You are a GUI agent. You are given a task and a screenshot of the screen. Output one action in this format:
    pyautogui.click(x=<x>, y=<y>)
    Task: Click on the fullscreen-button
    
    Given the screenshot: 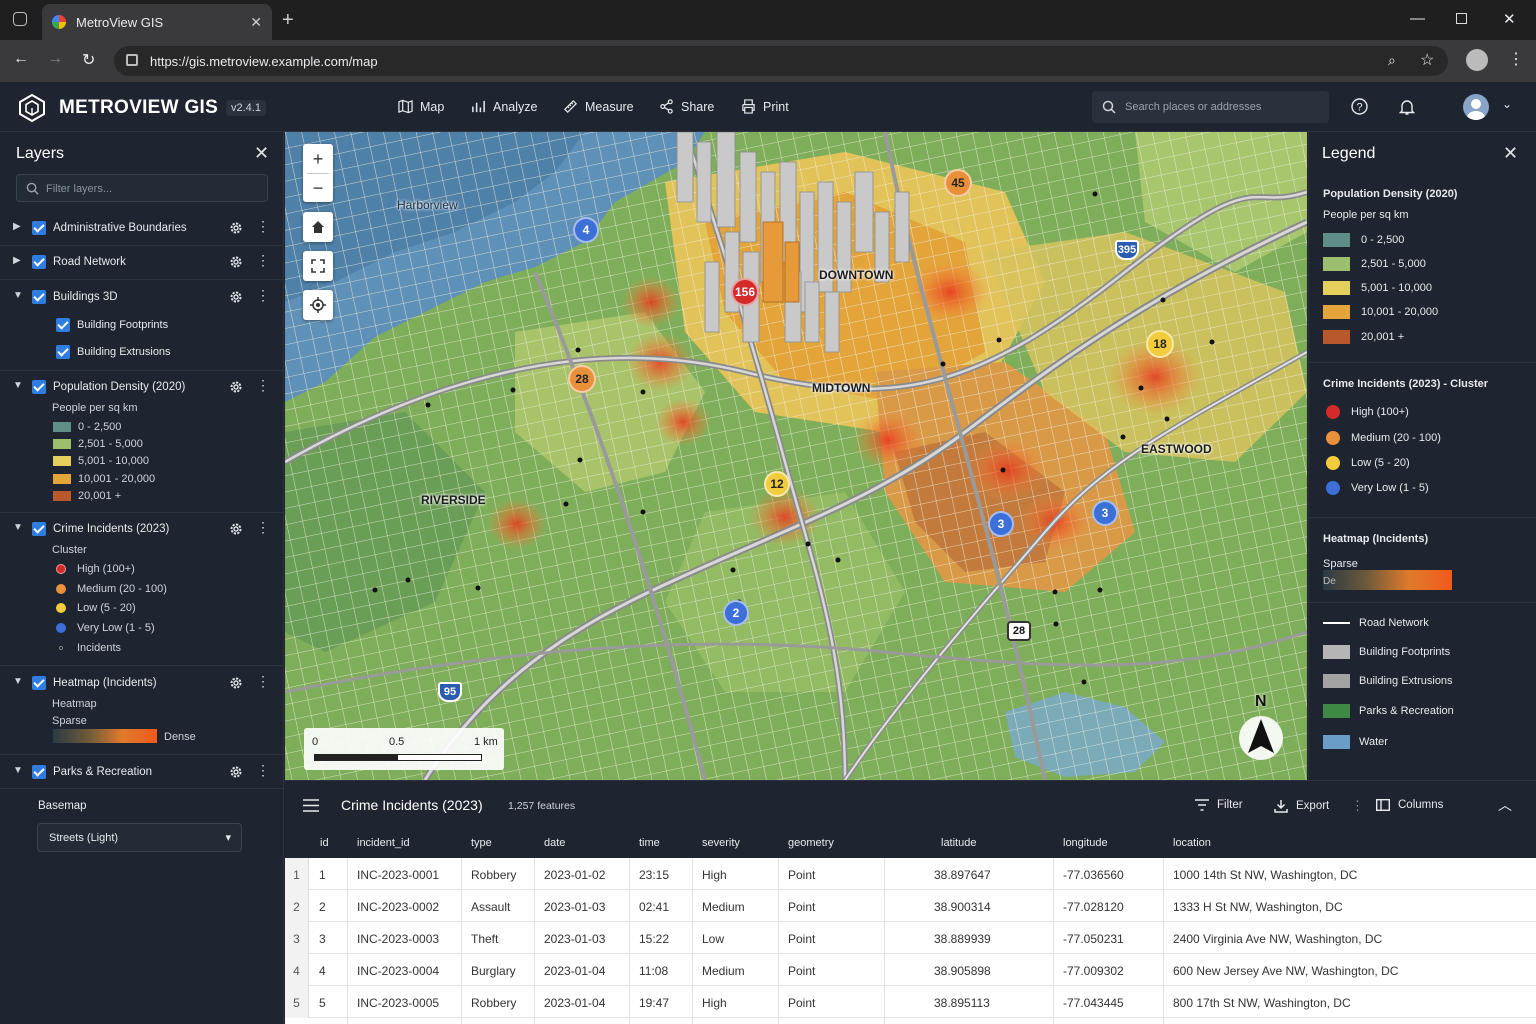 What is the action you would take?
    pyautogui.click(x=318, y=266)
    